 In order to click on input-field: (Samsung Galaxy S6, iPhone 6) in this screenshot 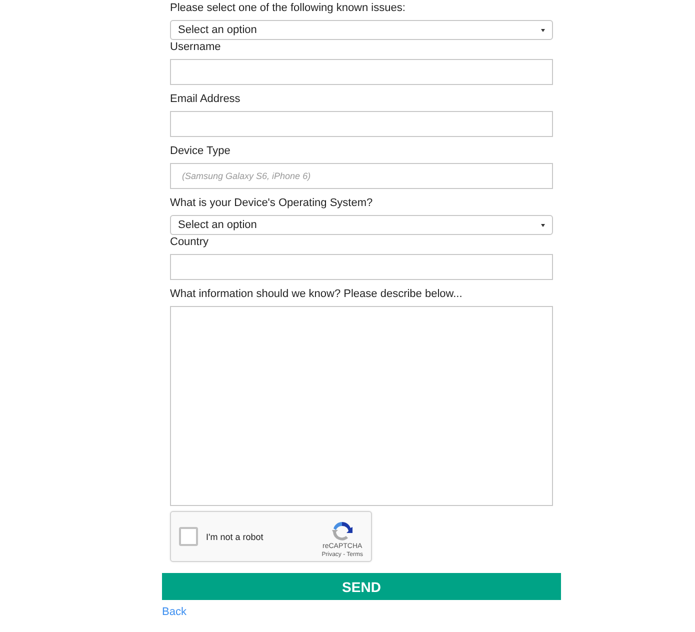, I will do `click(361, 176)`.